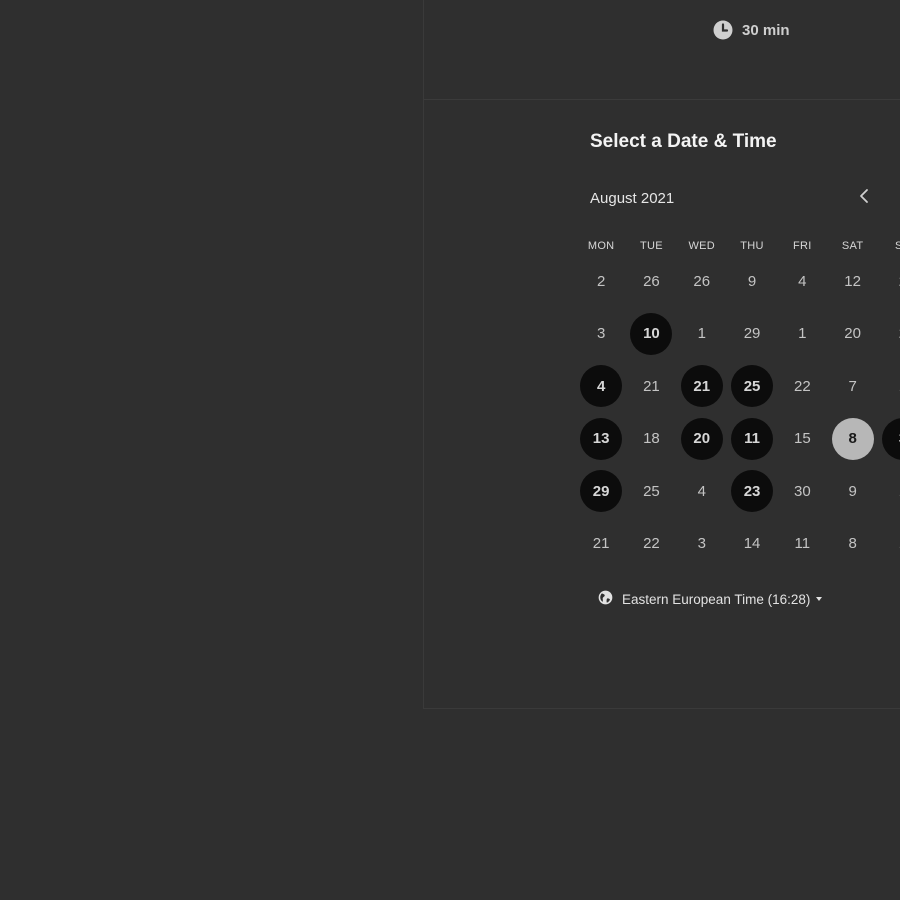  I want to click on calendar-day-number: 30, so click(802, 491).